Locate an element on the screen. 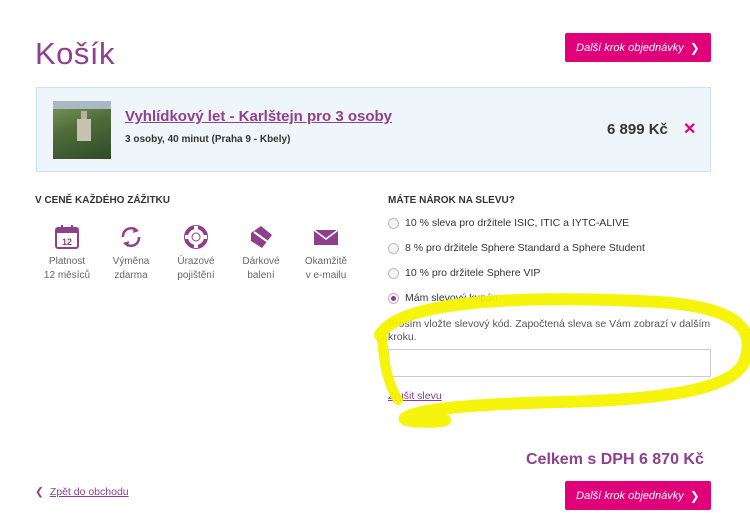 The width and height of the screenshot is (750, 530). product-thumbnail is located at coordinates (82, 130).